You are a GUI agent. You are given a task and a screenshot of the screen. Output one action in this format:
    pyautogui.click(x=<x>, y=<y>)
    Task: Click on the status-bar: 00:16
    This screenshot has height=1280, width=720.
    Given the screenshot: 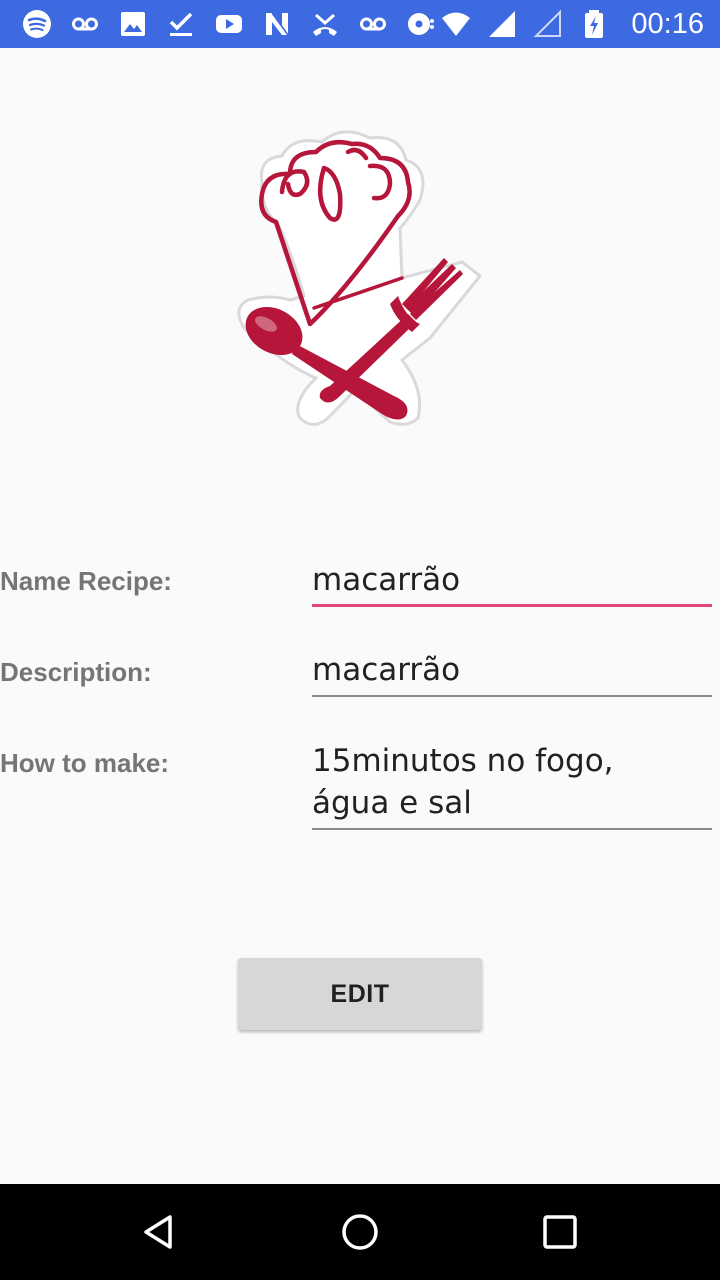 What is the action you would take?
    pyautogui.click(x=360, y=24)
    